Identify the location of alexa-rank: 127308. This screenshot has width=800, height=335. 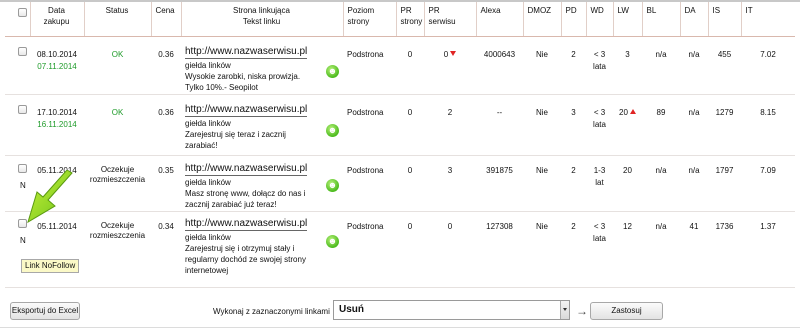
(499, 249).